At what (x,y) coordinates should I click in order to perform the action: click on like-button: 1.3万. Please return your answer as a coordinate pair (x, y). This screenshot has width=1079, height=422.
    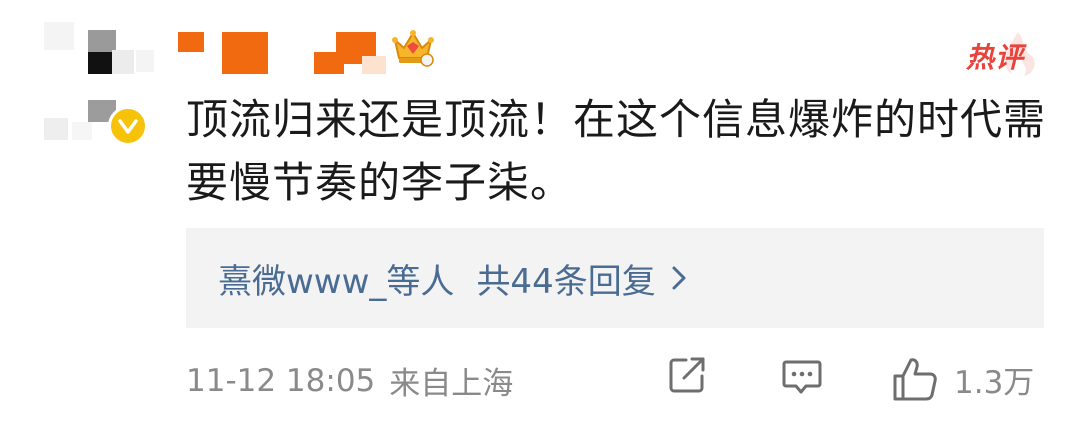
    Looking at the image, I should click on (962, 379).